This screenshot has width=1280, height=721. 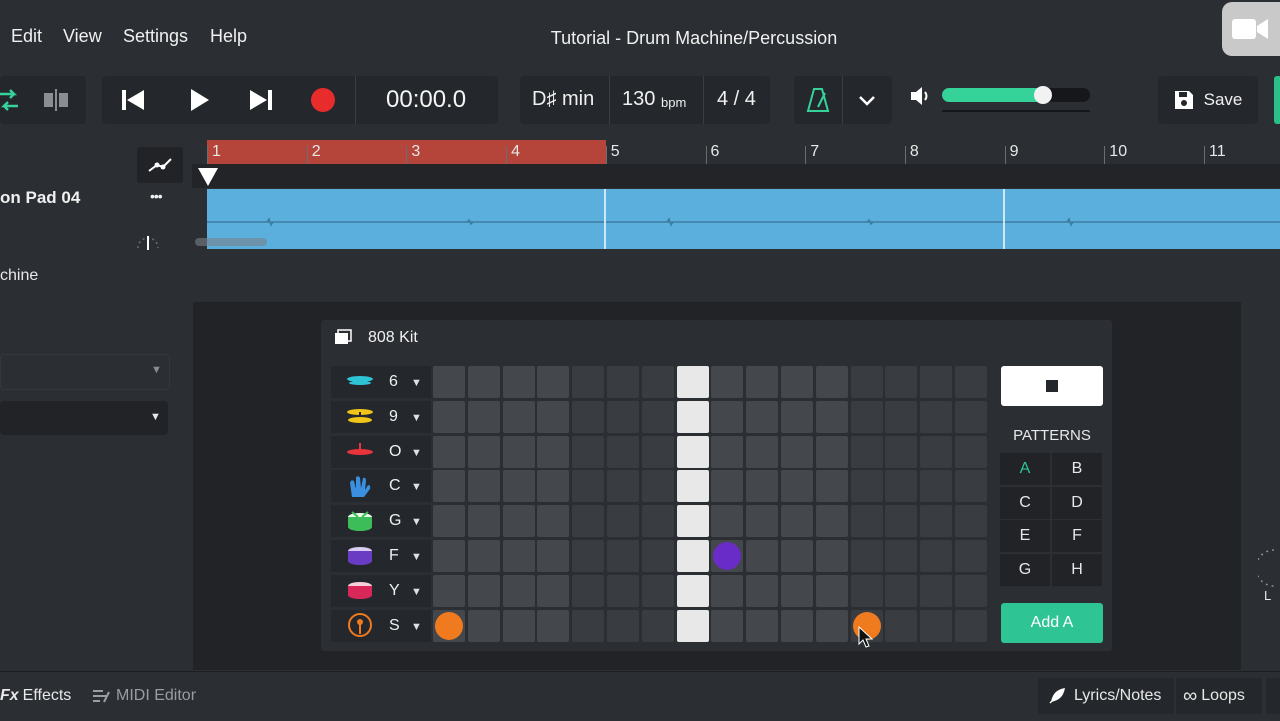 I want to click on metronome-dropdown, so click(x=867, y=101).